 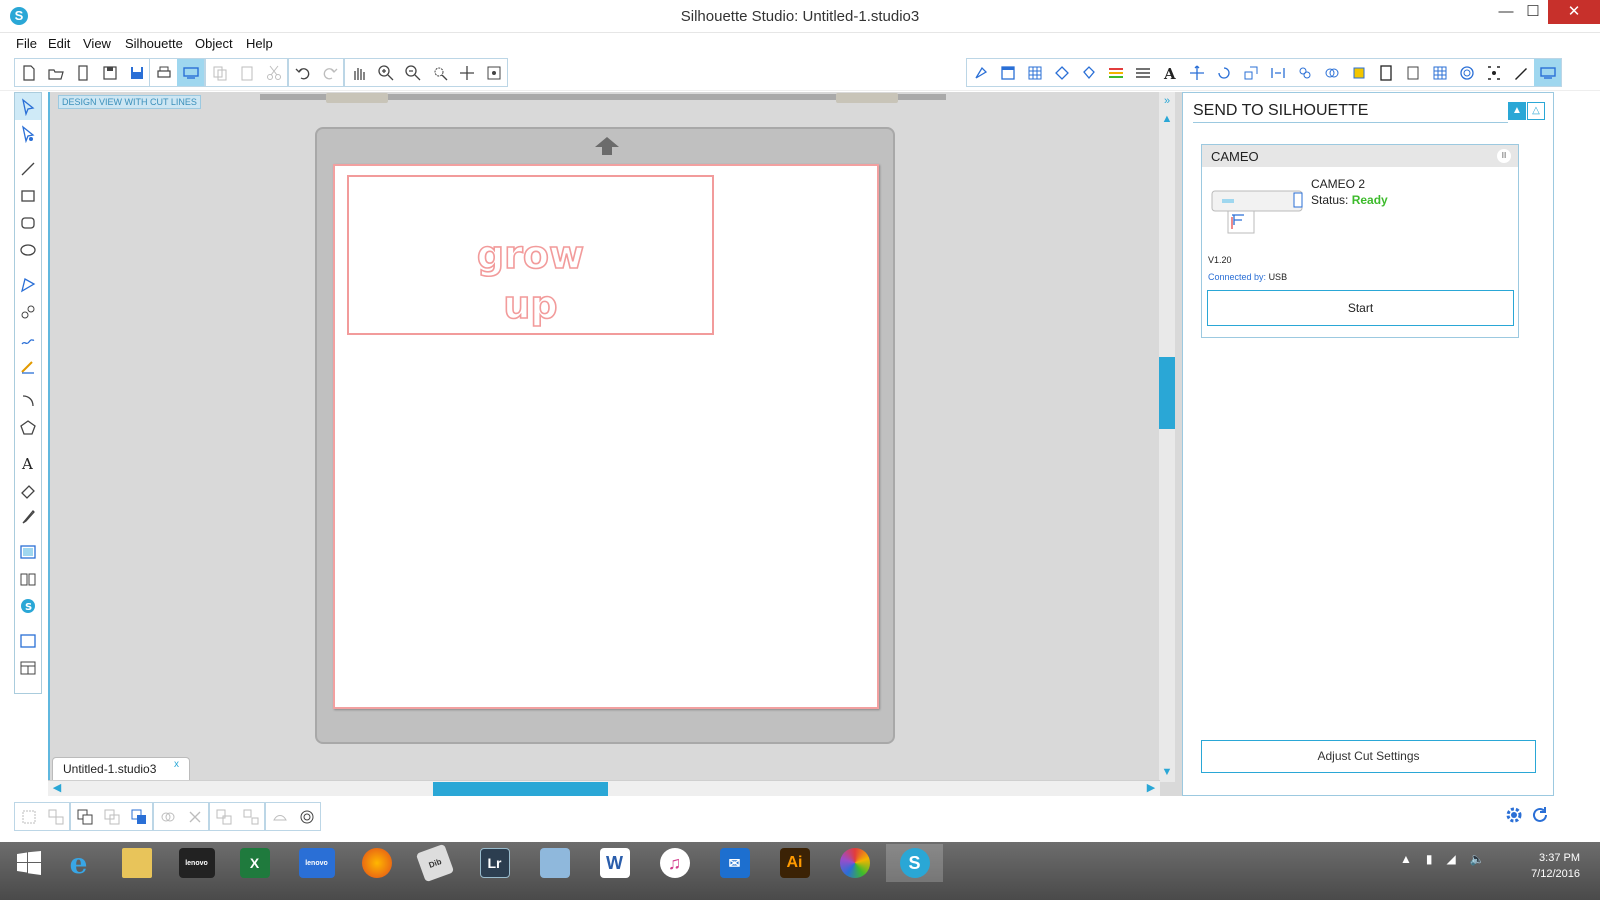 What do you see at coordinates (1223, 72) in the screenshot?
I see `rotate-icon` at bounding box center [1223, 72].